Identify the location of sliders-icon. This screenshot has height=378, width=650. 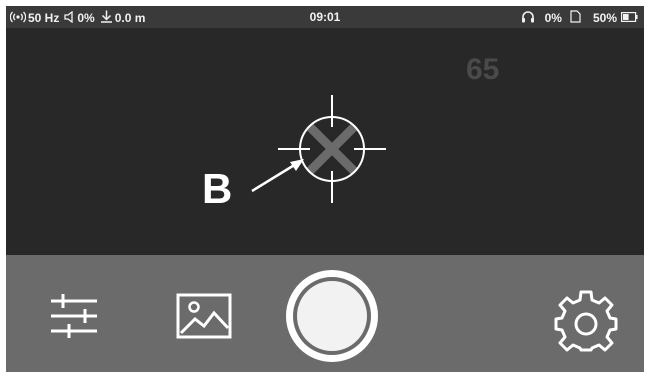
(74, 316).